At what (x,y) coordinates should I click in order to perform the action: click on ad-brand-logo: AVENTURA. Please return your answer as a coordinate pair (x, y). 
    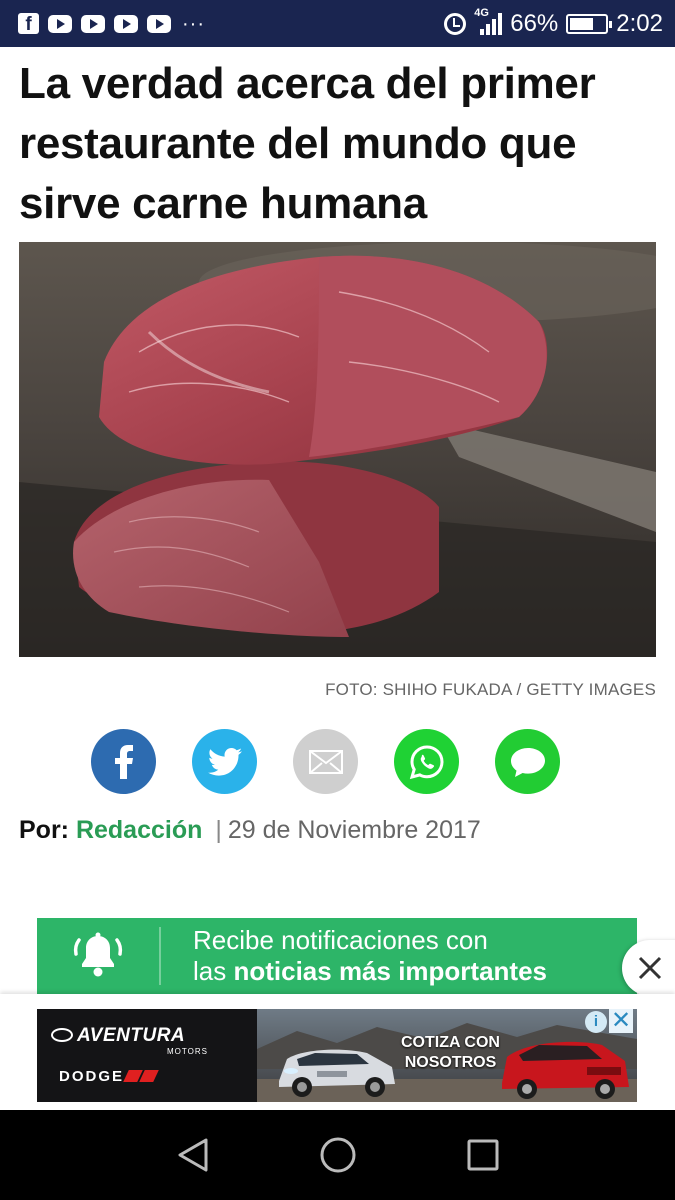
    Looking at the image, I should click on (118, 1036).